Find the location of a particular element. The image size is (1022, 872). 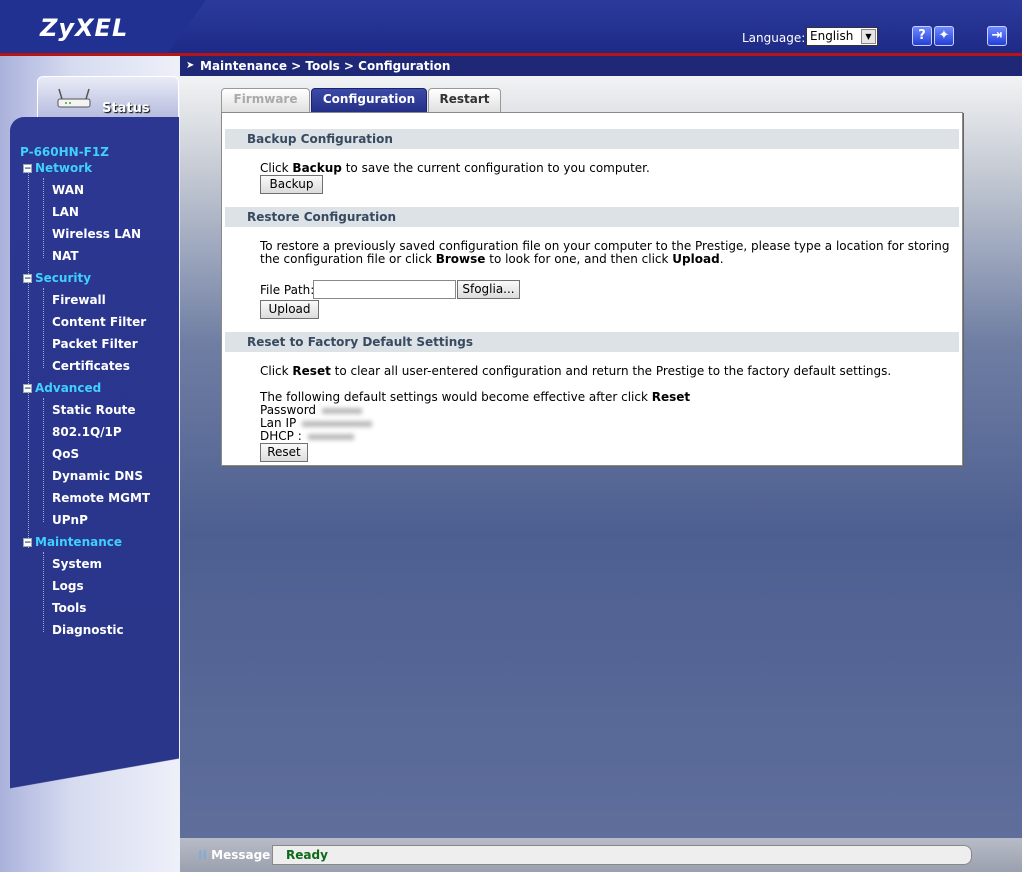

nav-item-remote-mgmt: Remote MGMT is located at coordinates (101, 498).